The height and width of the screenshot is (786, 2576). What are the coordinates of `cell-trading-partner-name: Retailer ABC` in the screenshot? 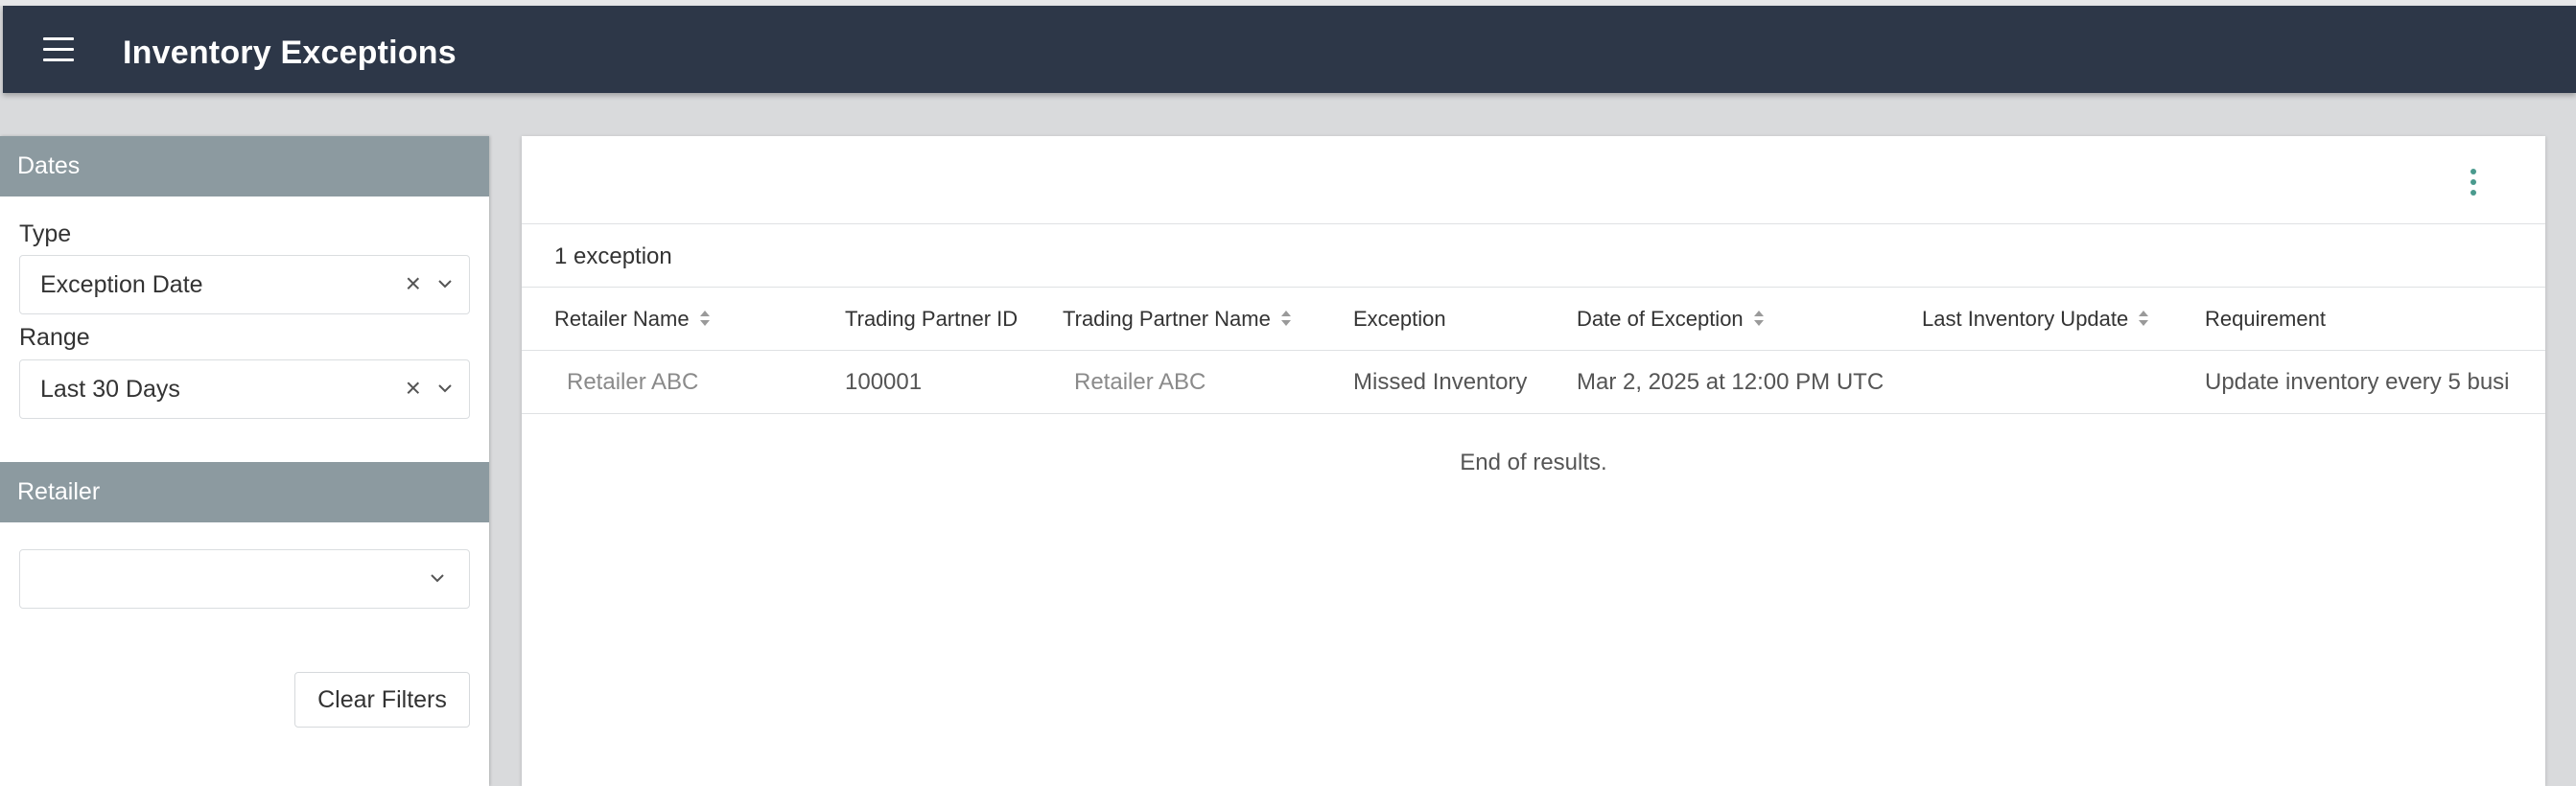 It's located at (1140, 382).